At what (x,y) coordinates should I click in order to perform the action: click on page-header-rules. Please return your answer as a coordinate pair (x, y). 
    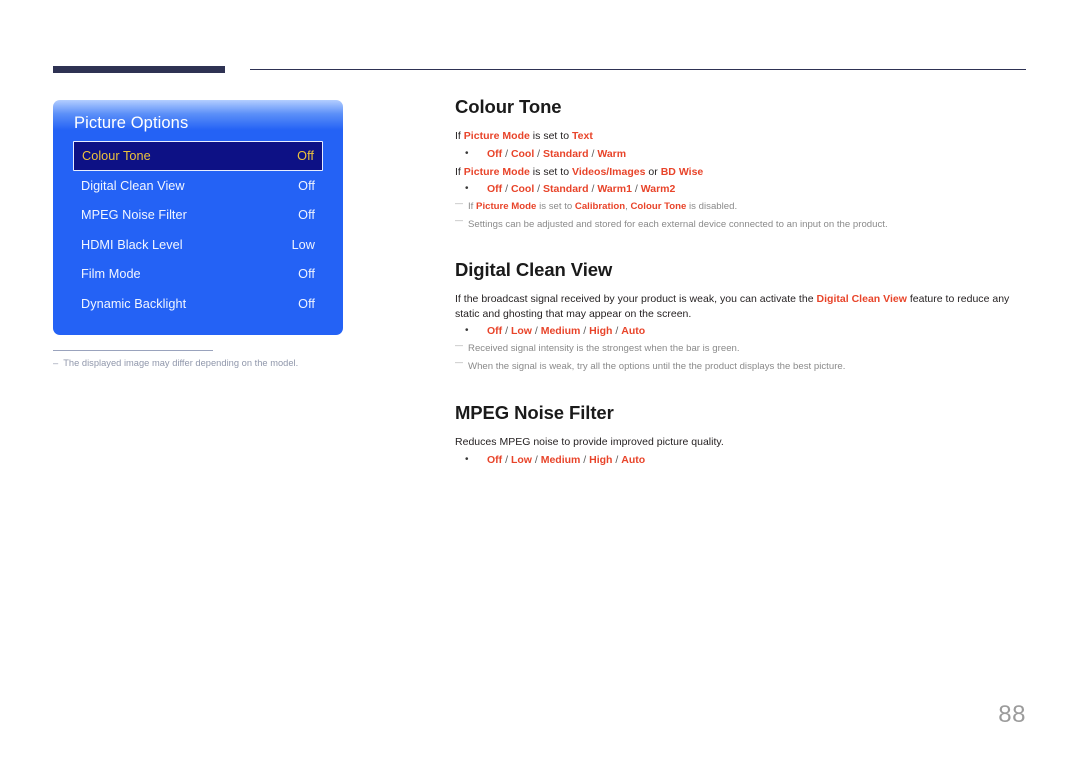
    Looking at the image, I should click on (540, 40).